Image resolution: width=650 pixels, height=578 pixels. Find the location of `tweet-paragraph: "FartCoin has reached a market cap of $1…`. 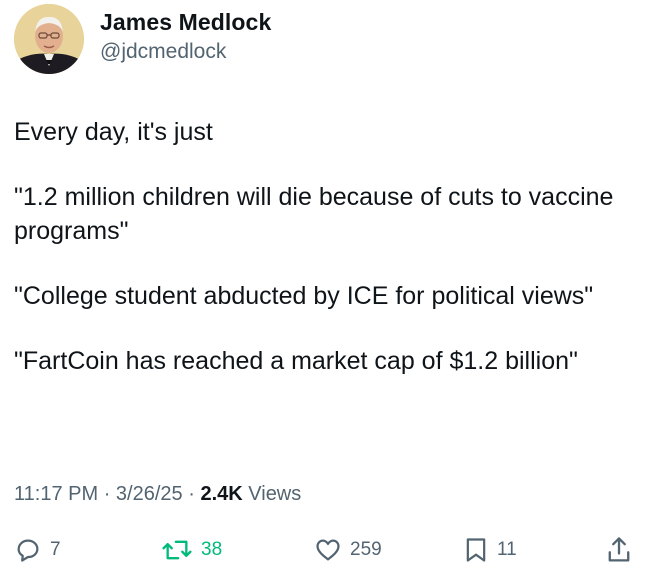

tweet-paragraph: "FartCoin has reached a market cap of $1… is located at coordinates (296, 361).